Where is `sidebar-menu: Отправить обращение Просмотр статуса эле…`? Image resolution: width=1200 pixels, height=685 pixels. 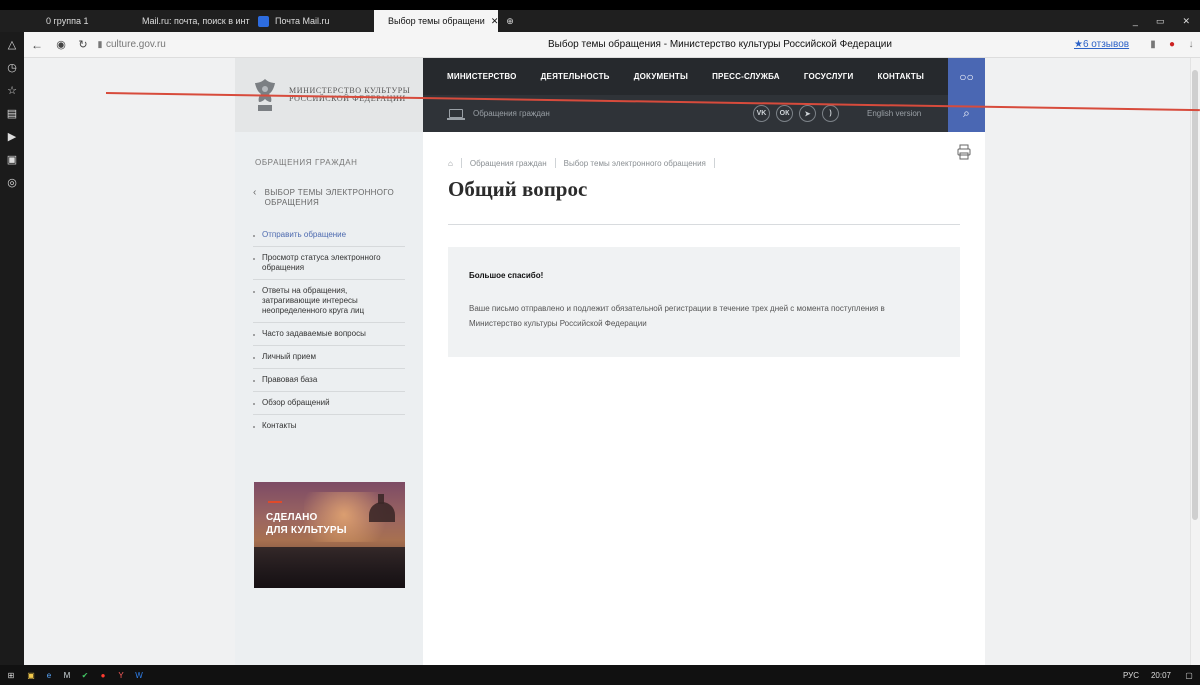
sidebar-menu: Отправить обращение Просмотр статуса эле… is located at coordinates (329, 330).